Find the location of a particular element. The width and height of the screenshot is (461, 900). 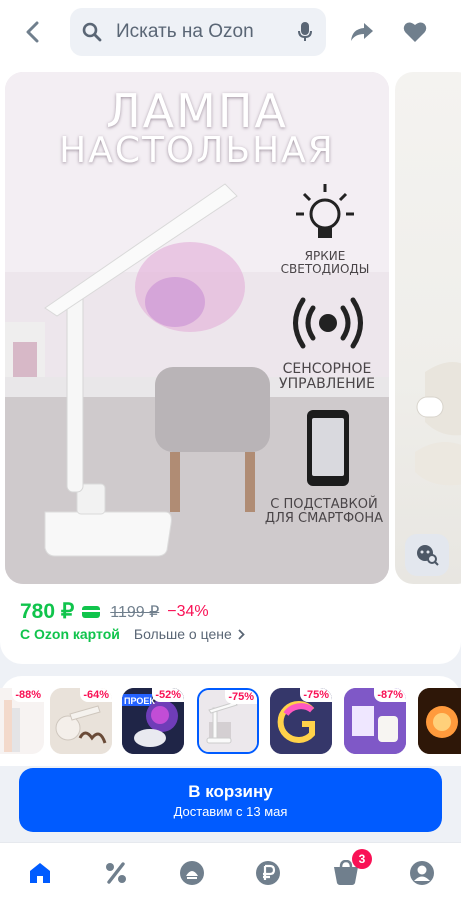

price-row: 780 ₽ 1199 ₽ −34% is located at coordinates (114, 611).